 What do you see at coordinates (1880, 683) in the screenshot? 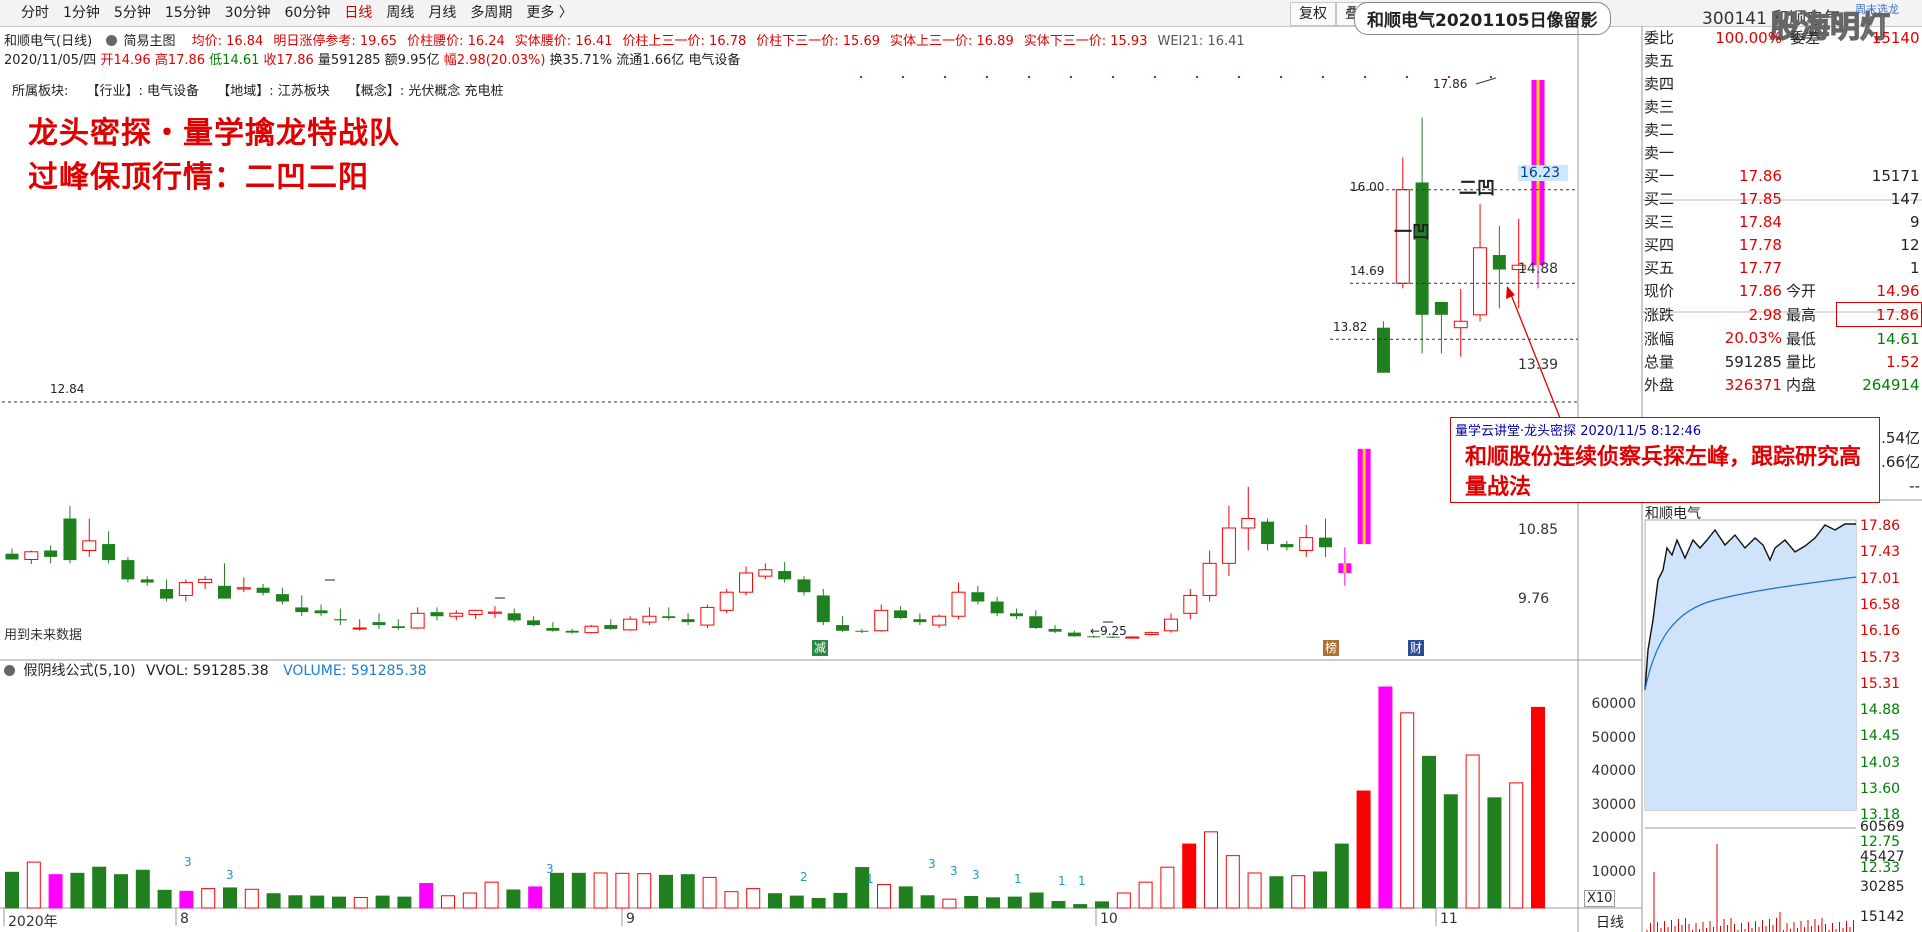
I see `intraday-price-label: 15.31` at bounding box center [1880, 683].